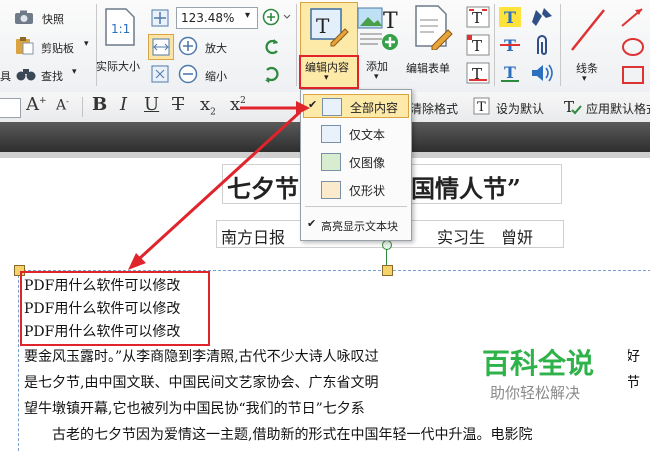  Describe the element at coordinates (215, 190) in the screenshot. I see `arrow-to-text` at that location.